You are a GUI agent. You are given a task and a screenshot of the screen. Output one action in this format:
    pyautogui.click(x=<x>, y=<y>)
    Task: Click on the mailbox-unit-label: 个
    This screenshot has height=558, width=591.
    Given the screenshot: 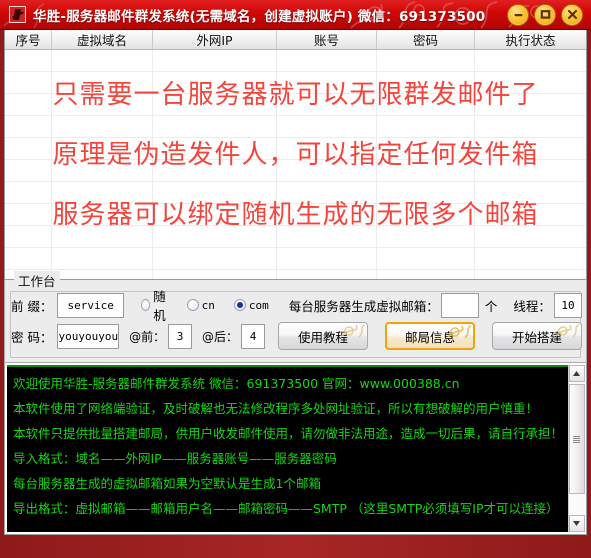 What is the action you would take?
    pyautogui.click(x=491, y=306)
    